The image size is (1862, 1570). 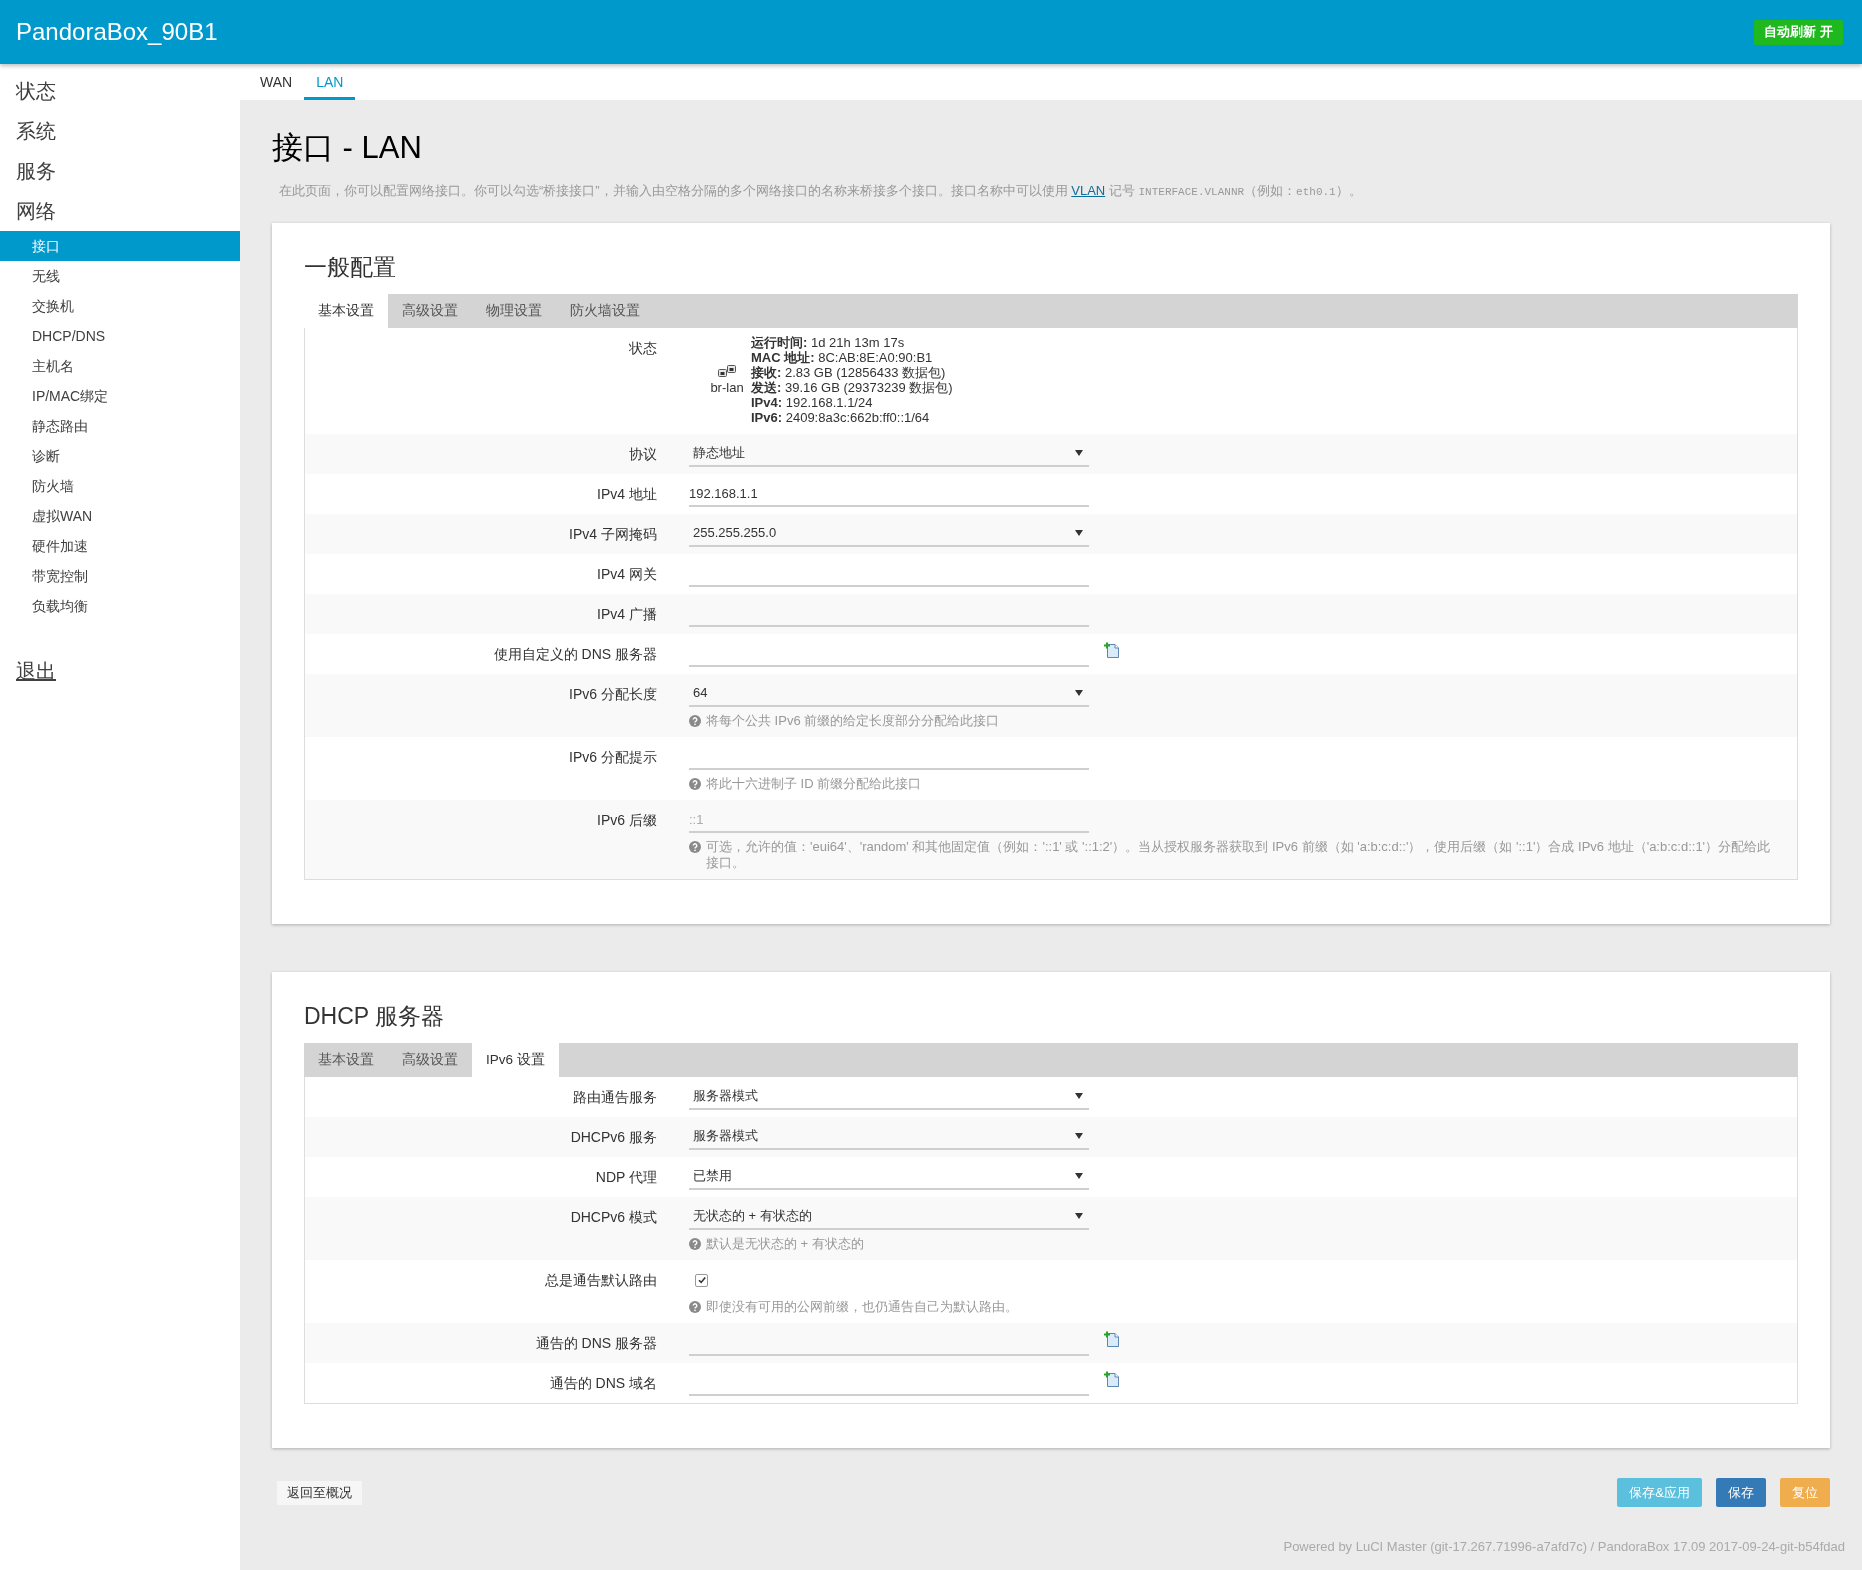 What do you see at coordinates (120, 211) in the screenshot?
I see `sidebar-item: 网络` at bounding box center [120, 211].